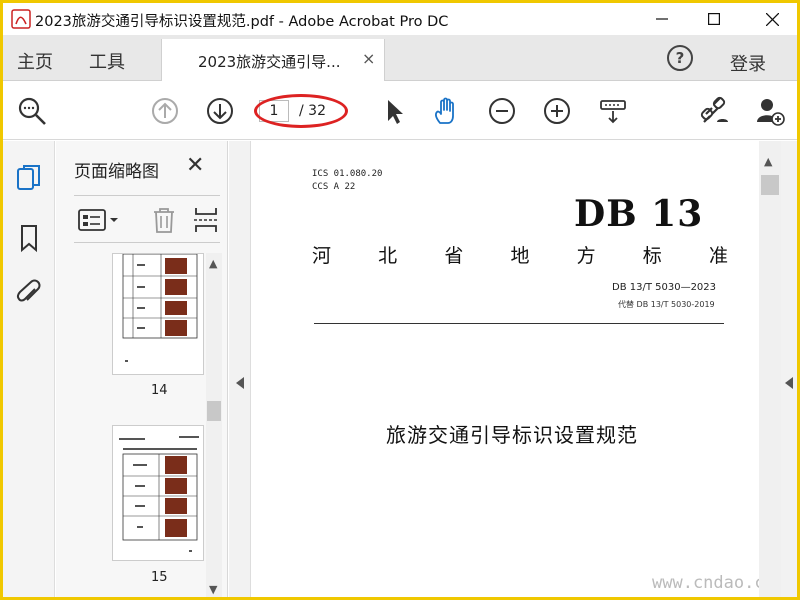  I want to click on delete-trash-icon, so click(164, 220).